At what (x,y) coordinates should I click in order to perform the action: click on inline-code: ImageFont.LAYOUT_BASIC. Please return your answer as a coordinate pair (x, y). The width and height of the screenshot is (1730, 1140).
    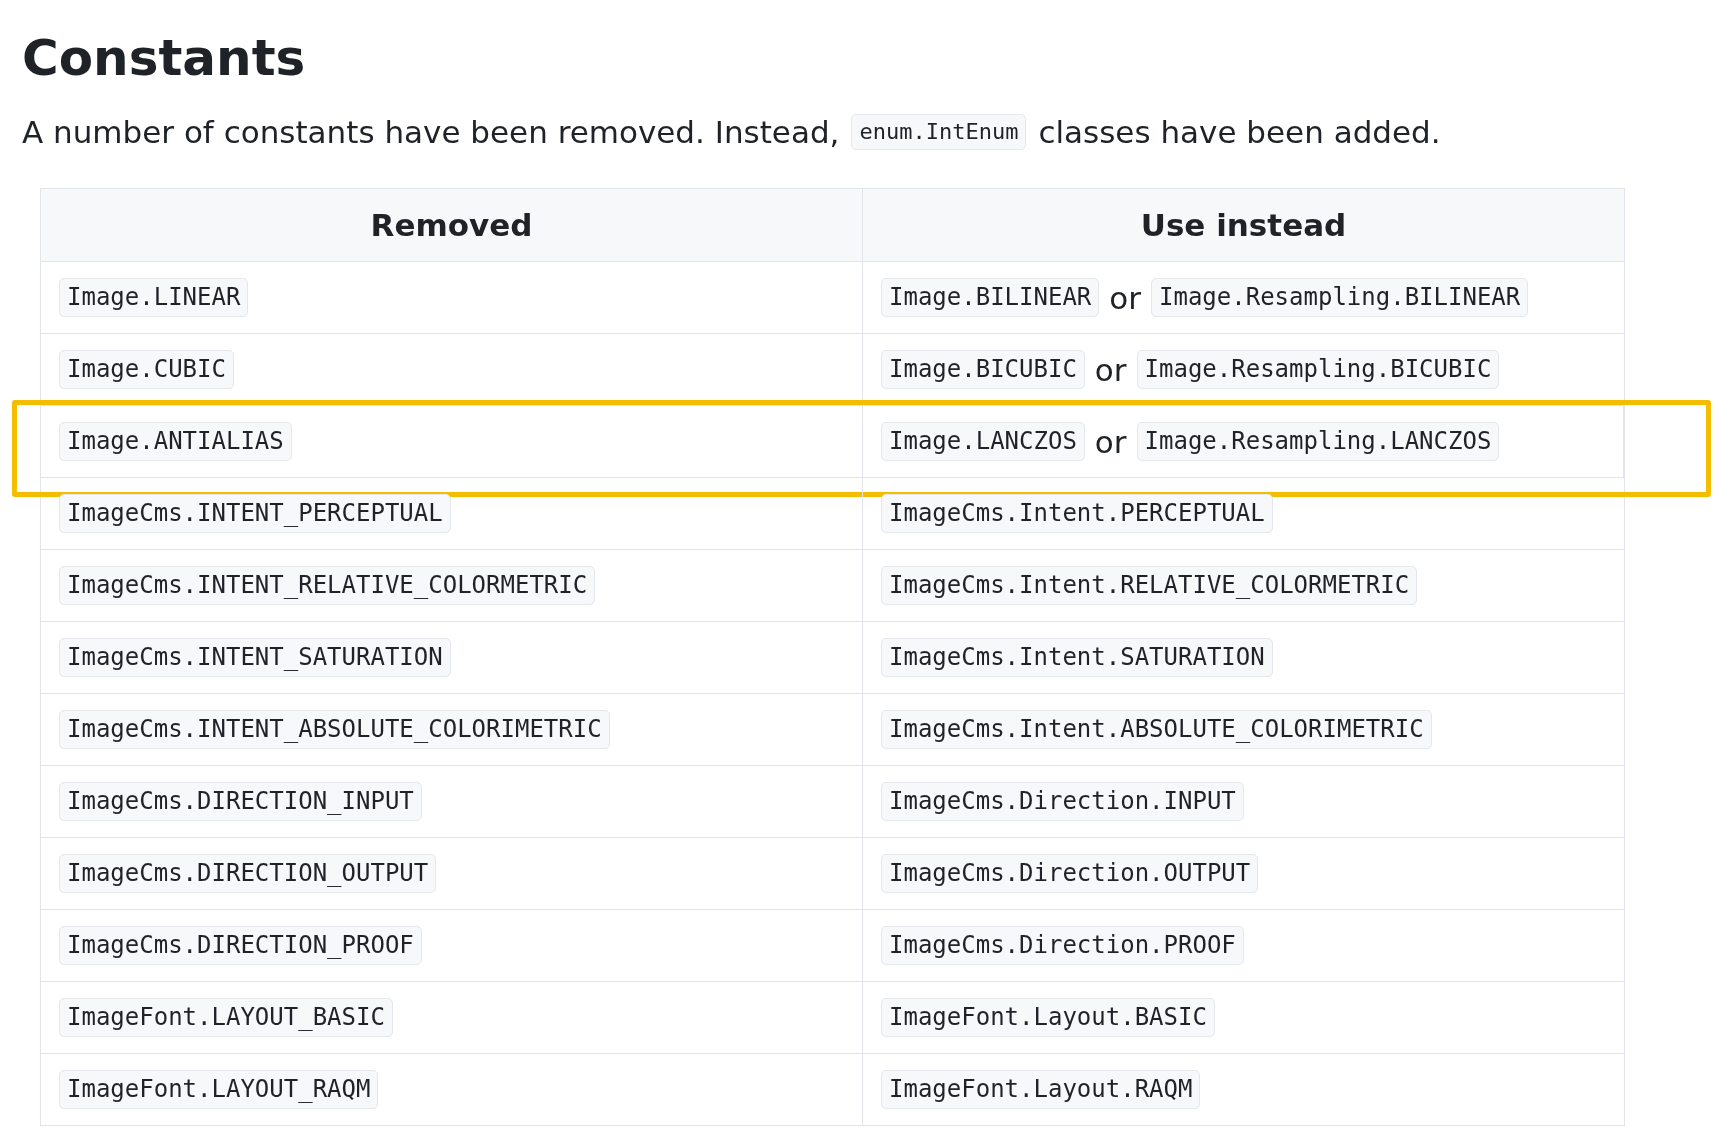
    Looking at the image, I should click on (226, 1018).